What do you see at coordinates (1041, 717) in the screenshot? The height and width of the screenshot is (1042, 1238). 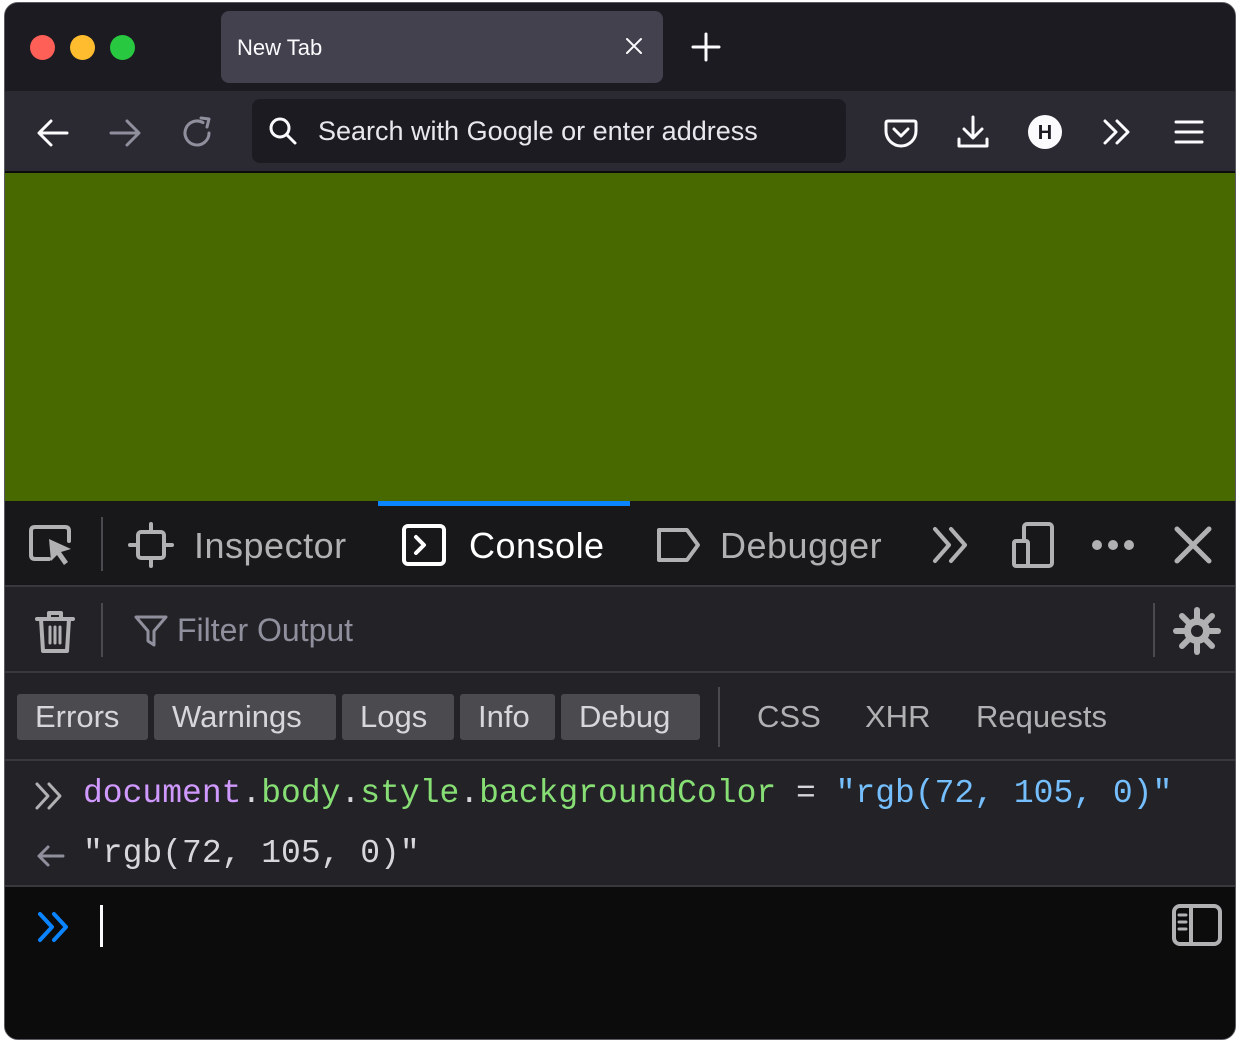 I see `filter-requests-button: Requests` at bounding box center [1041, 717].